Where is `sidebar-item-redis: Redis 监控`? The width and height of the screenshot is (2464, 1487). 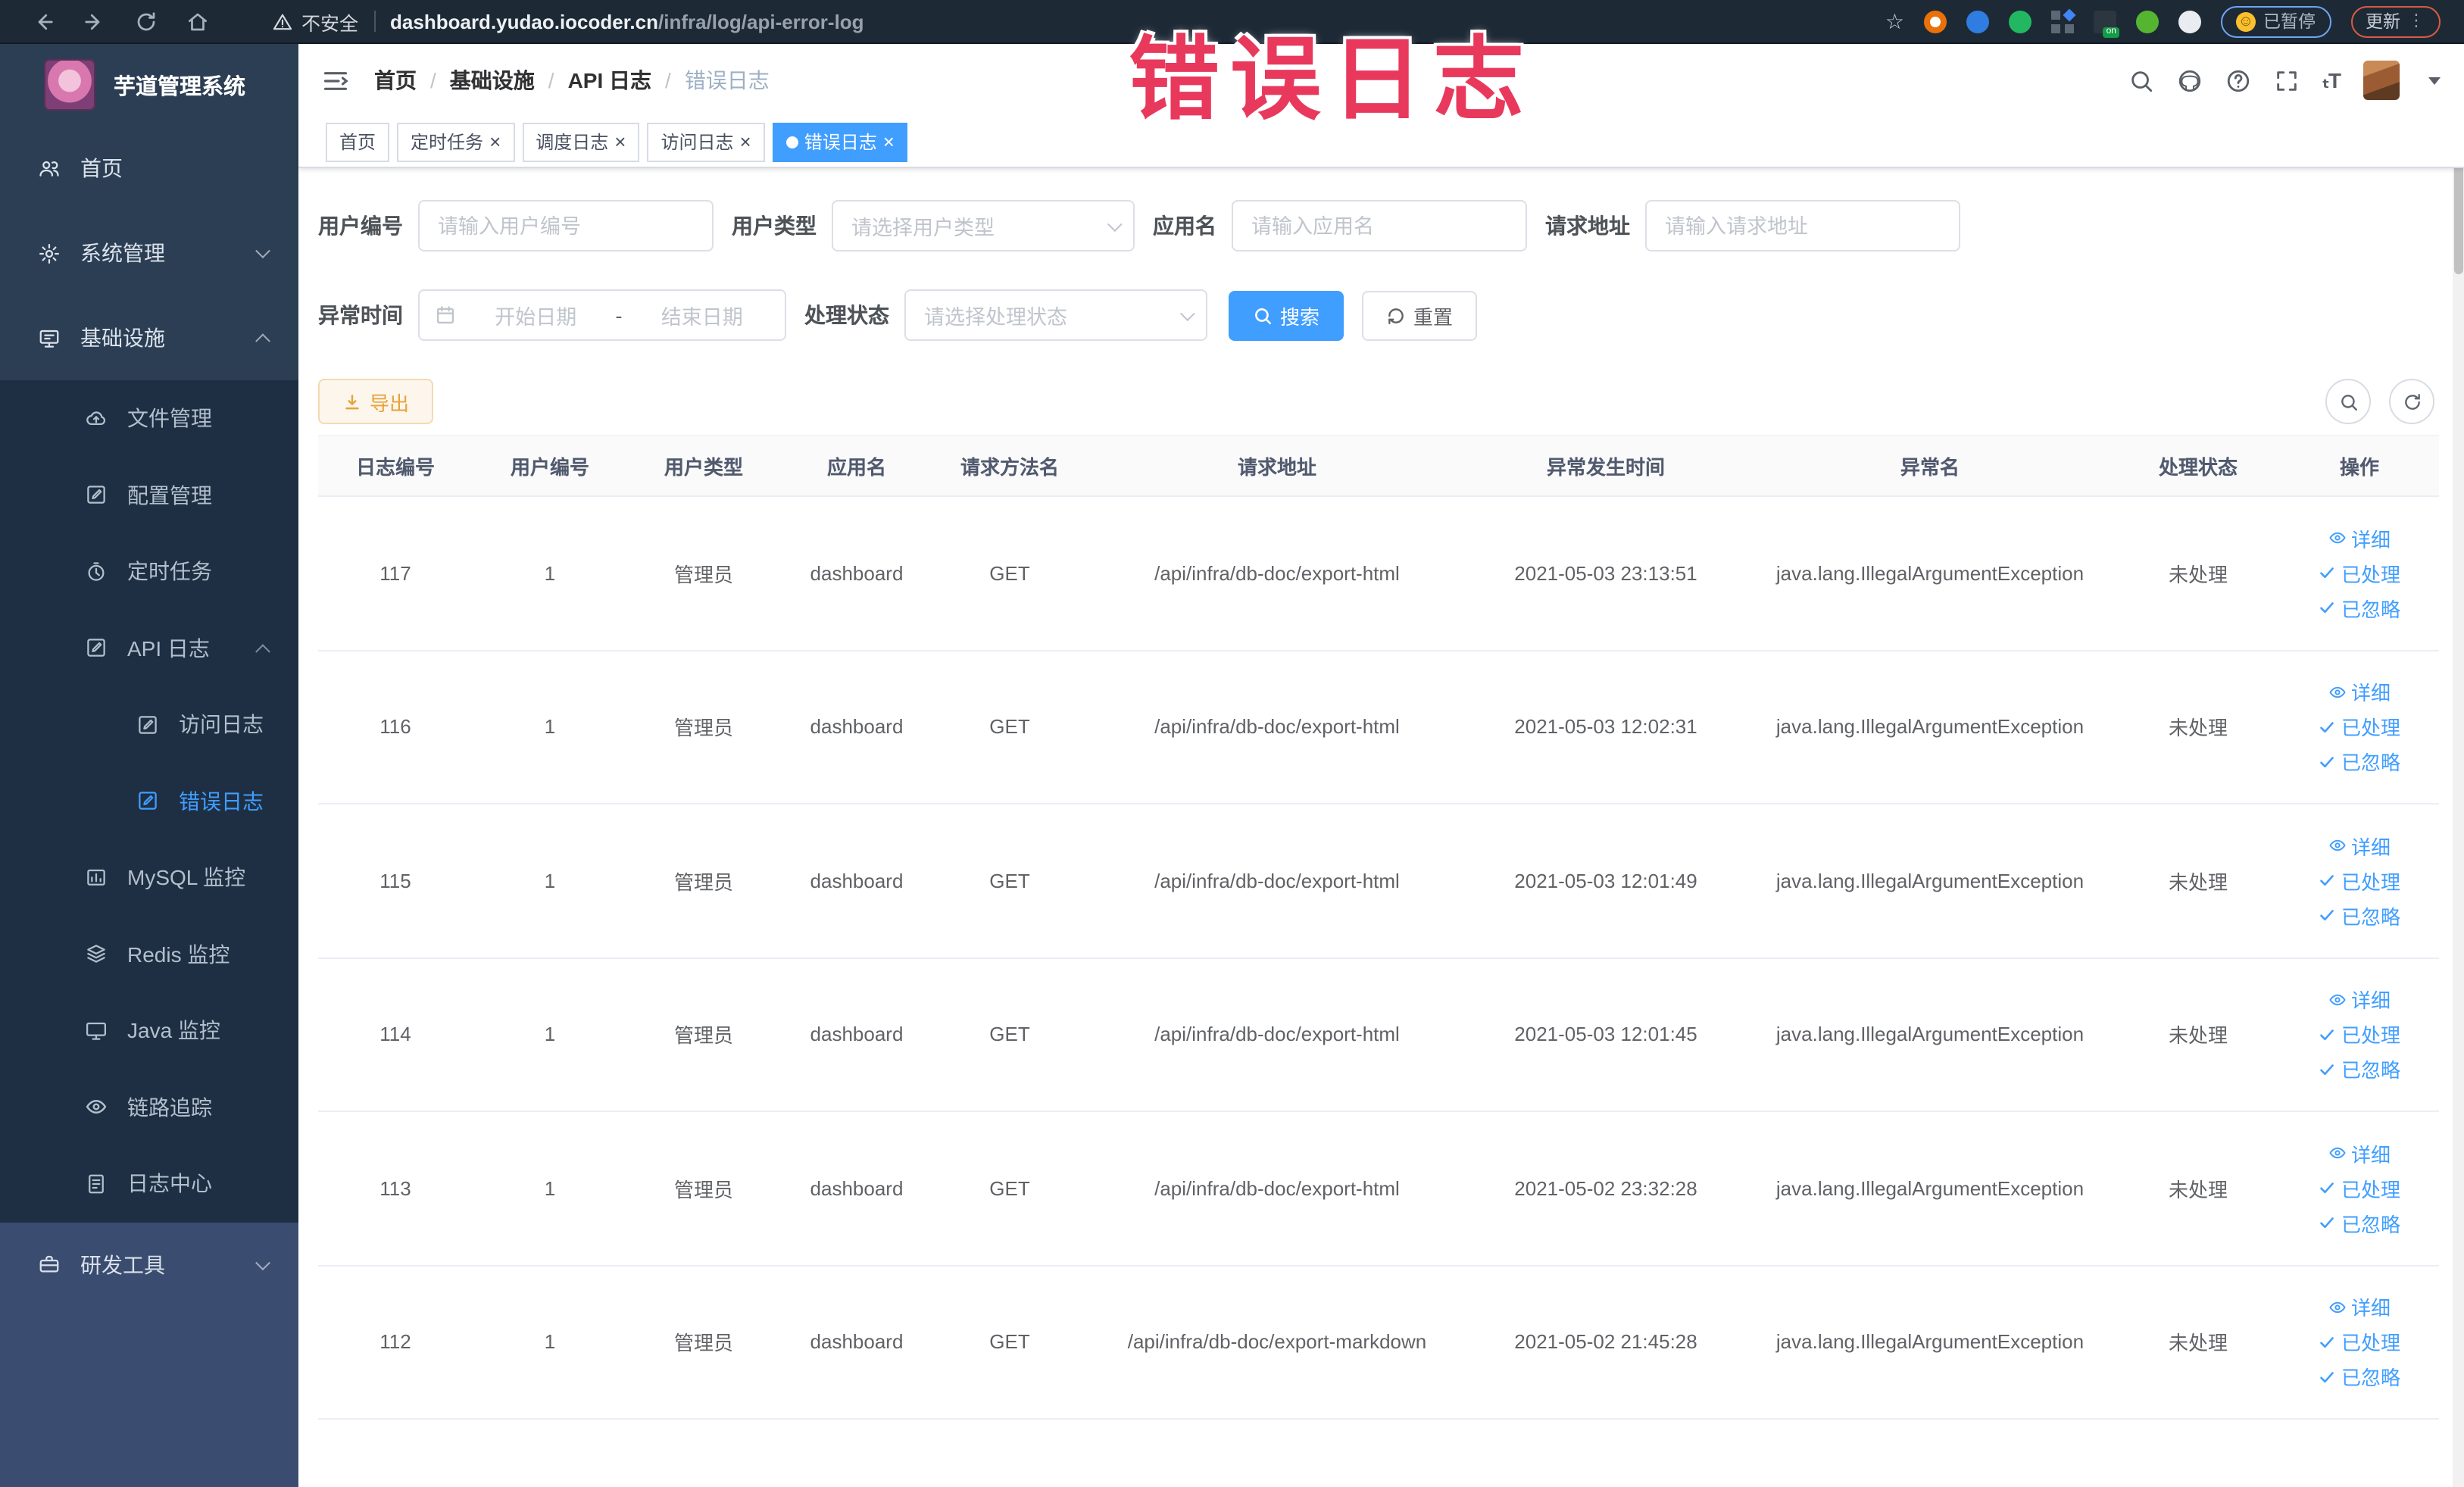 sidebar-item-redis: Redis 监控 is located at coordinates (149, 954).